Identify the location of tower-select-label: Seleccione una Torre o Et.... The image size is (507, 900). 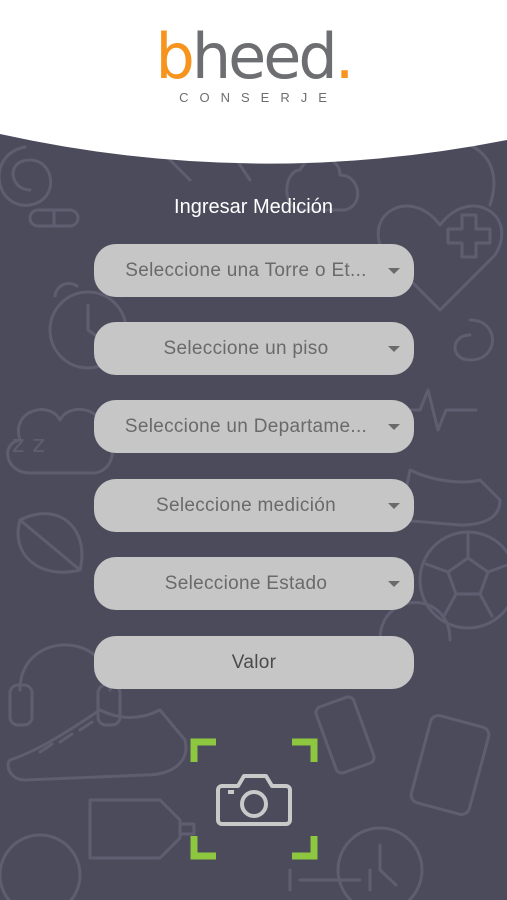
(246, 270).